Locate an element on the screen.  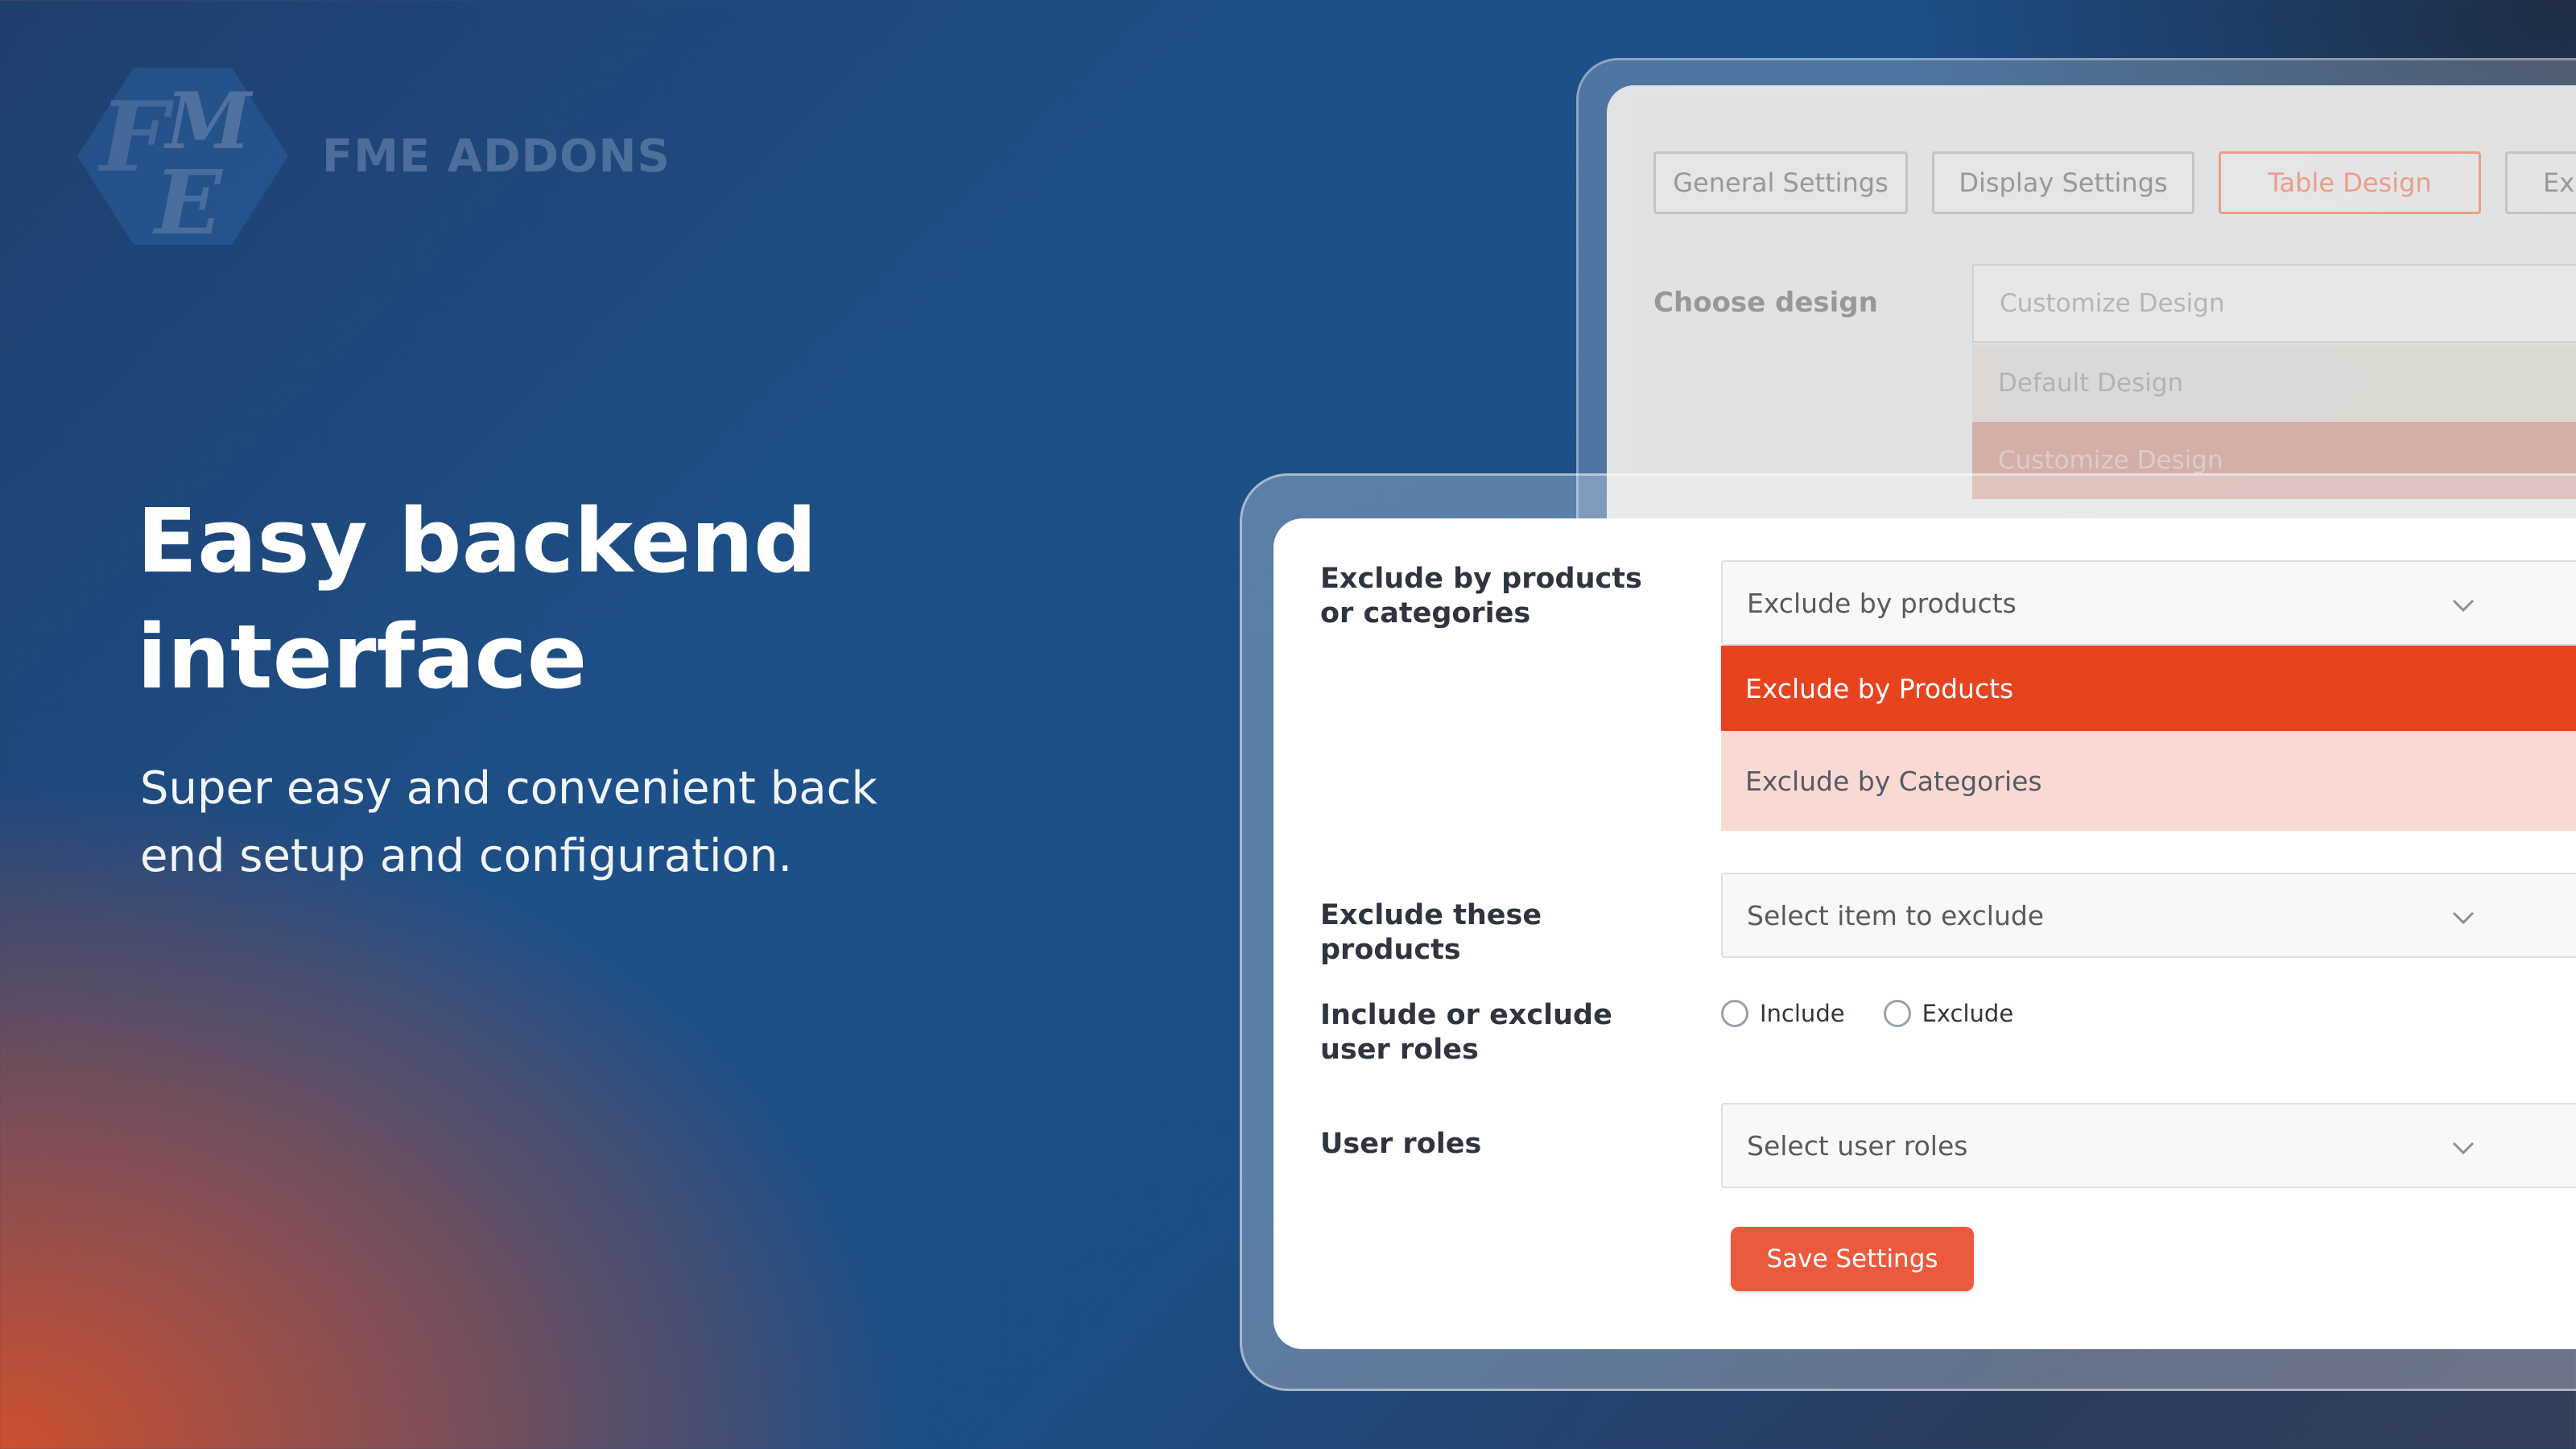
brand-logo: F M E FME ADDONS is located at coordinates (374, 156).